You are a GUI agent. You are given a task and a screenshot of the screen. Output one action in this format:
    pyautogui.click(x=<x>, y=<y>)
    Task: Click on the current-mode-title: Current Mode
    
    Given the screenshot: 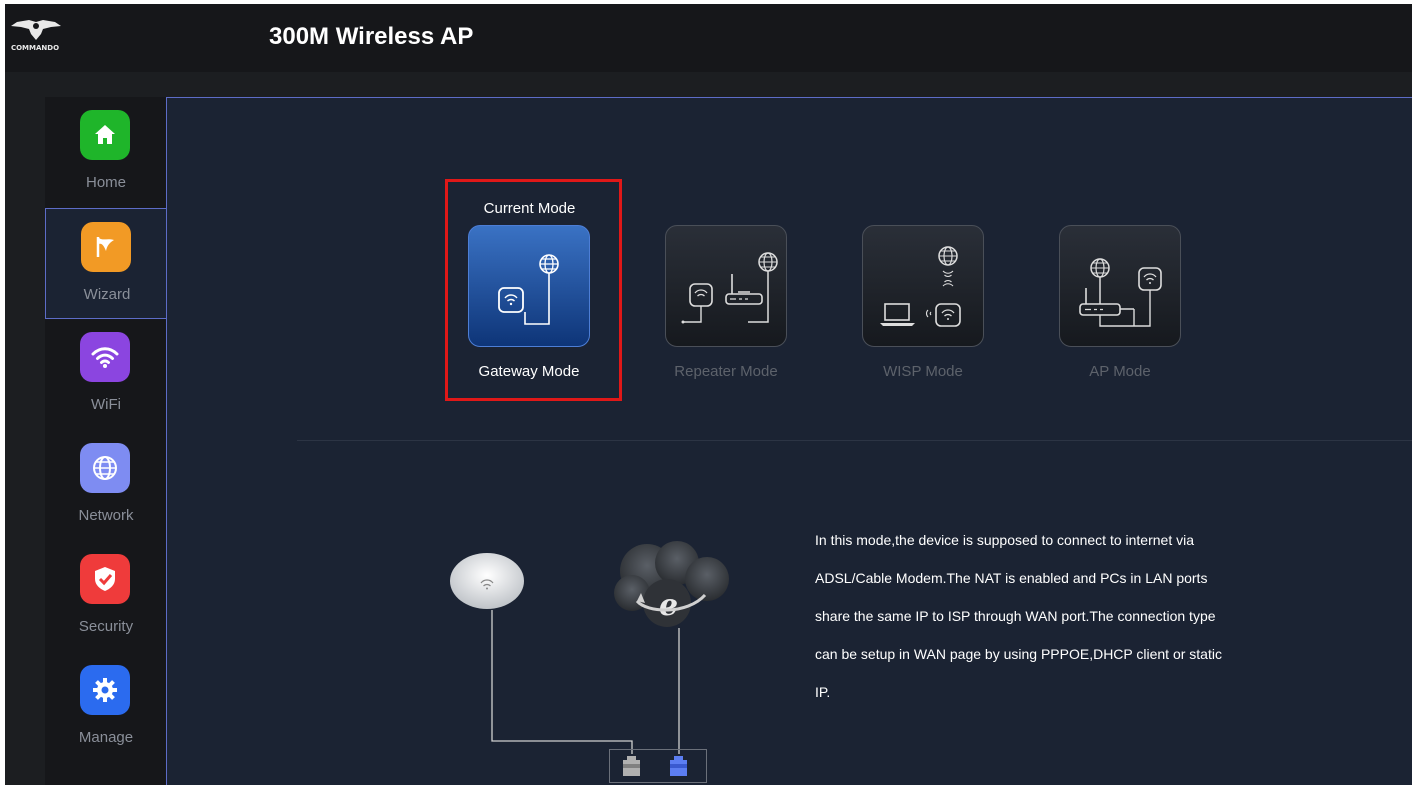 What is the action you would take?
    pyautogui.click(x=529, y=208)
    